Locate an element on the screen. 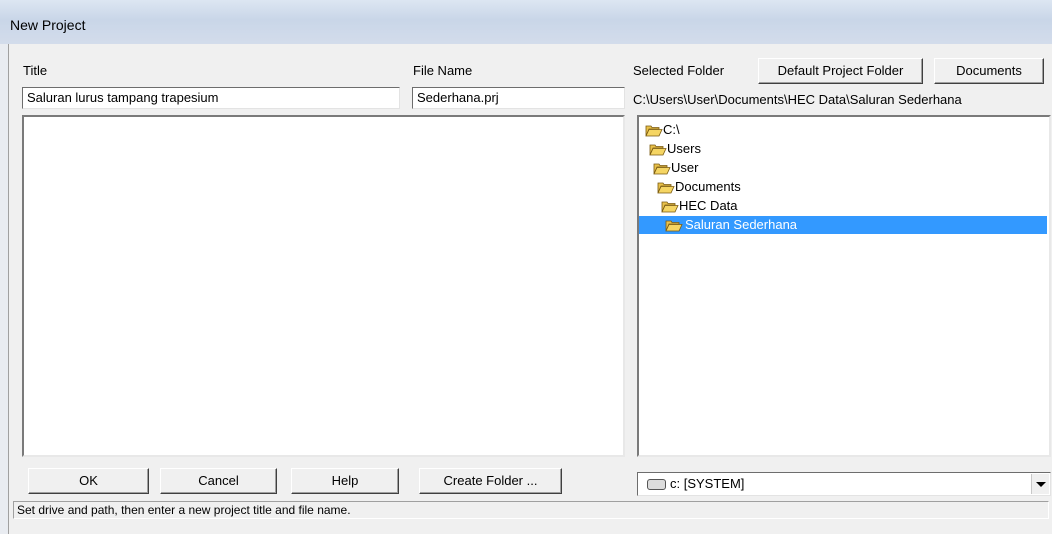 The image size is (1052, 534). filename-label: File Name is located at coordinates (443, 70).